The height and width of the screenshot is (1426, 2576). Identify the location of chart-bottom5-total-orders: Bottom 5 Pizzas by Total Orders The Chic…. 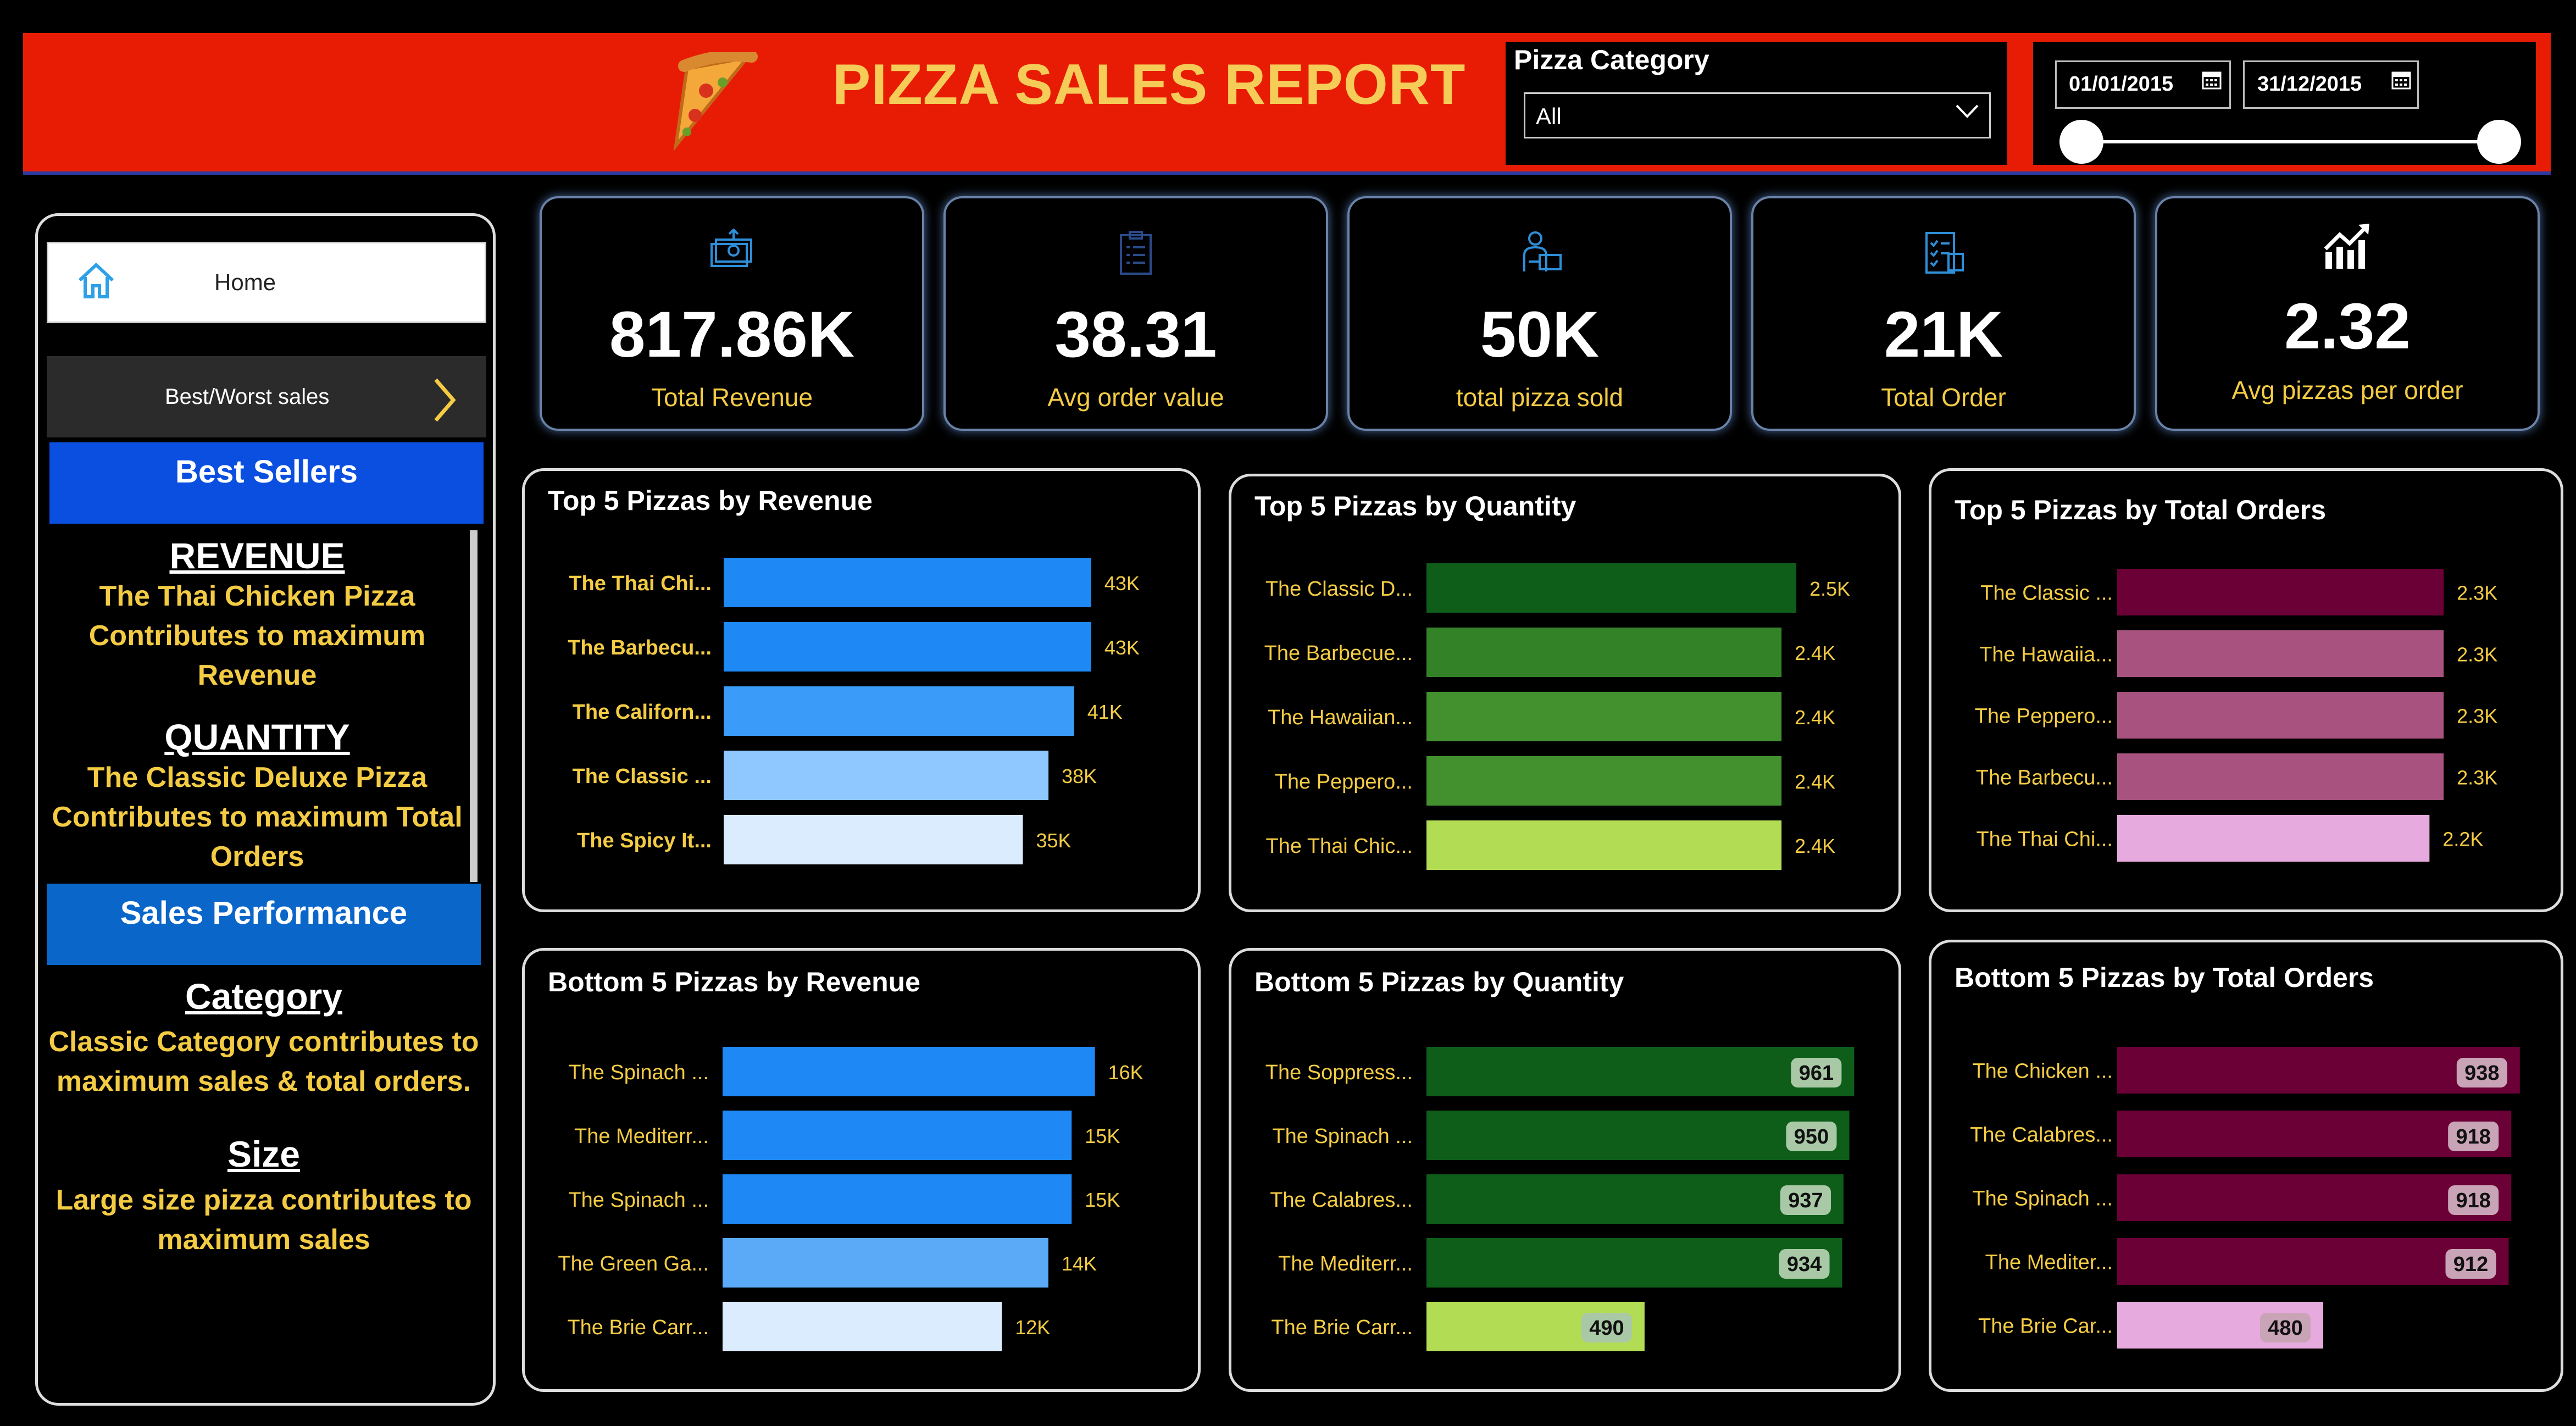
(2246, 1166).